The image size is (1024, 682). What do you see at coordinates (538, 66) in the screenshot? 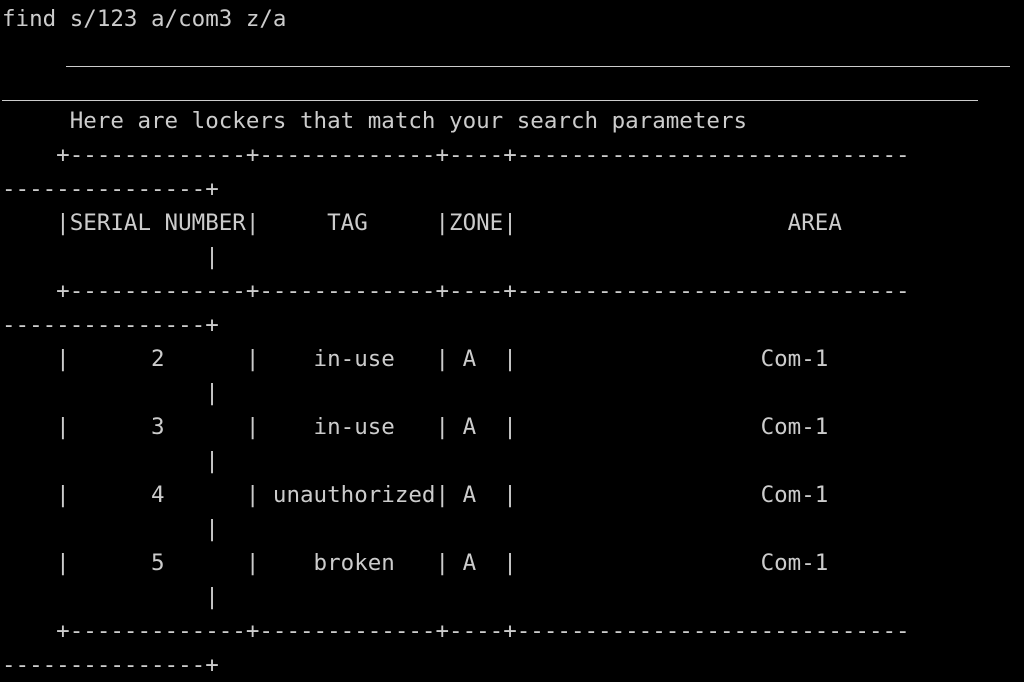
I see `separator-rule-top` at bounding box center [538, 66].